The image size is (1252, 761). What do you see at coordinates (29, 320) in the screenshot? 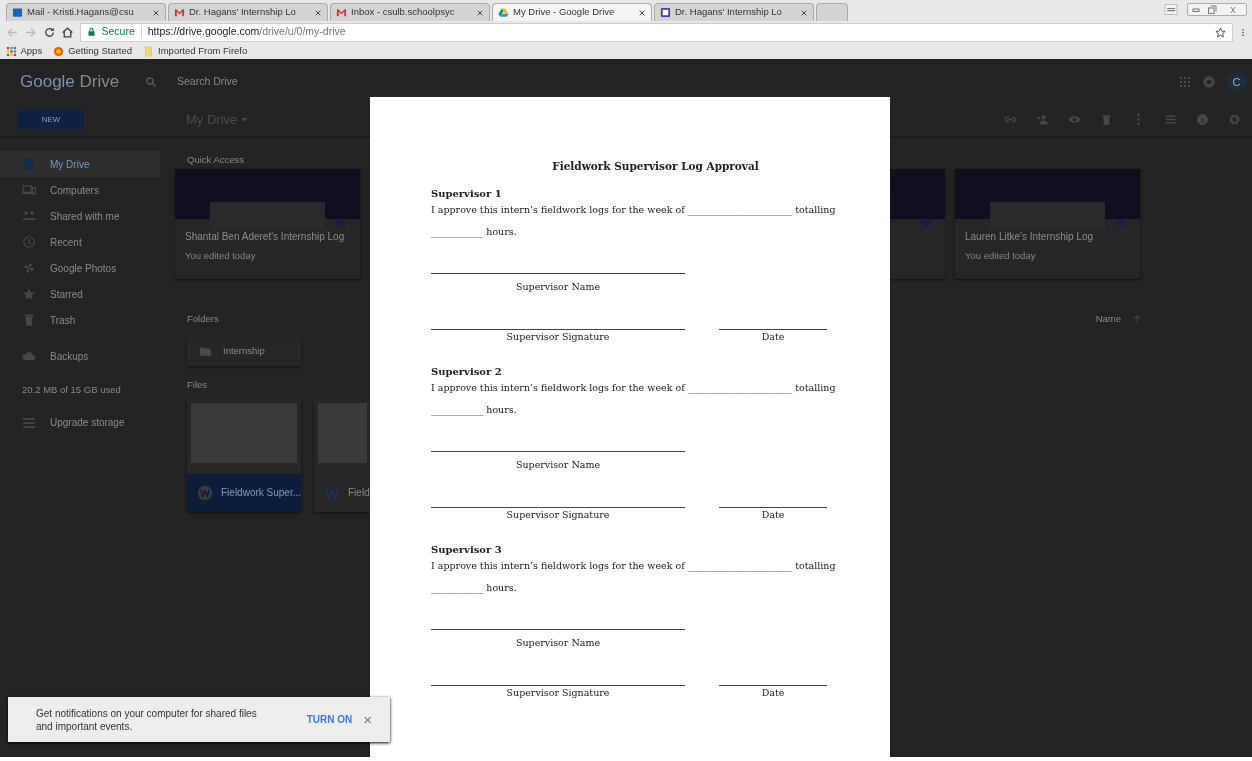
I see `trash-icon` at bounding box center [29, 320].